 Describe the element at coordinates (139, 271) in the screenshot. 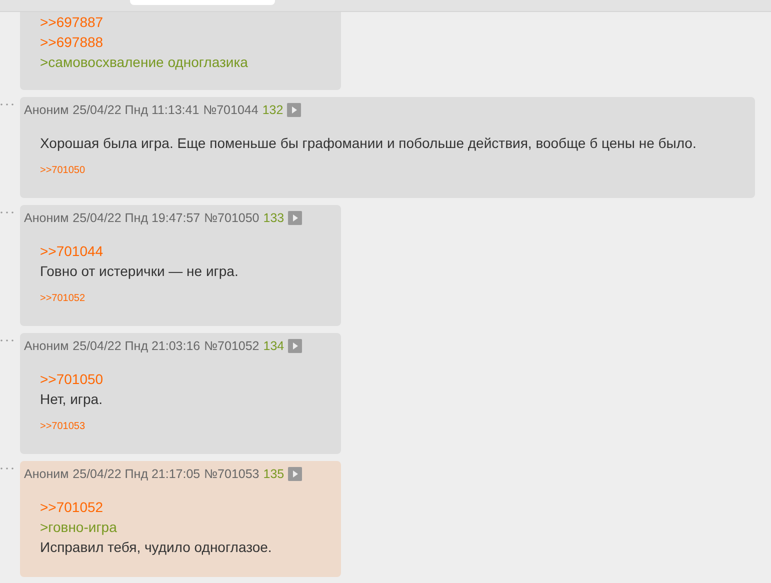

I see `post-text: Говно от истерички — не игра.` at that location.